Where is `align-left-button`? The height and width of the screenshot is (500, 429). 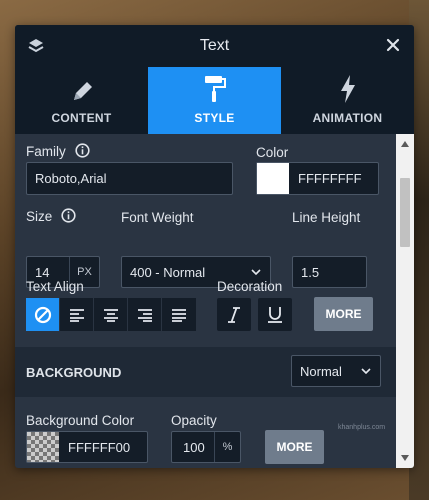
align-left-button is located at coordinates (77, 314).